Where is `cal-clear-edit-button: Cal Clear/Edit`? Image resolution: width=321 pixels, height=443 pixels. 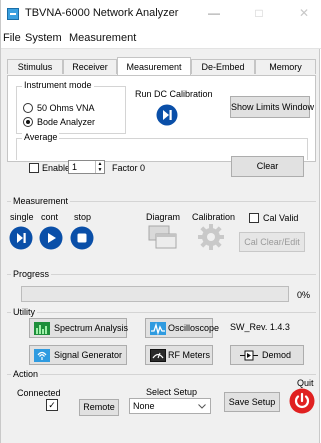
cal-clear-edit-button: Cal Clear/Edit is located at coordinates (272, 242).